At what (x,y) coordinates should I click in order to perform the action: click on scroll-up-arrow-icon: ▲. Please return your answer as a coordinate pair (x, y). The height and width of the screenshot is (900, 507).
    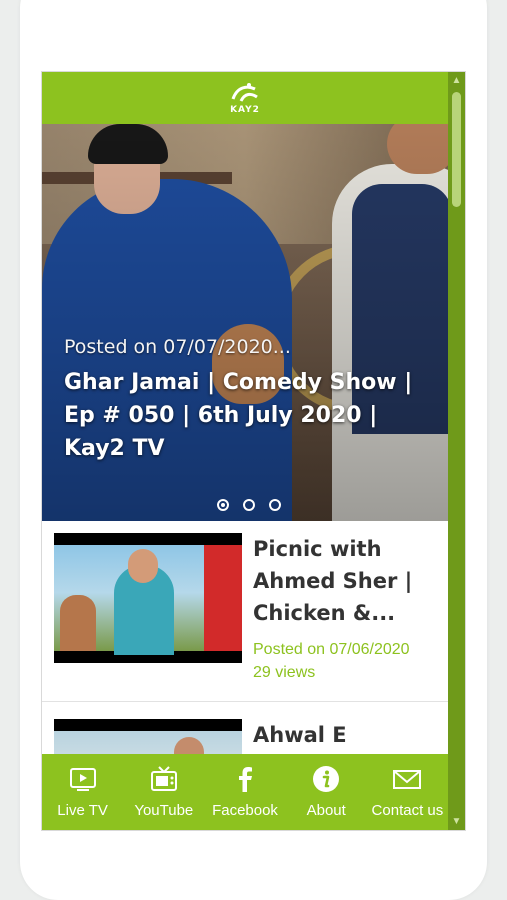
    Looking at the image, I should click on (456, 80).